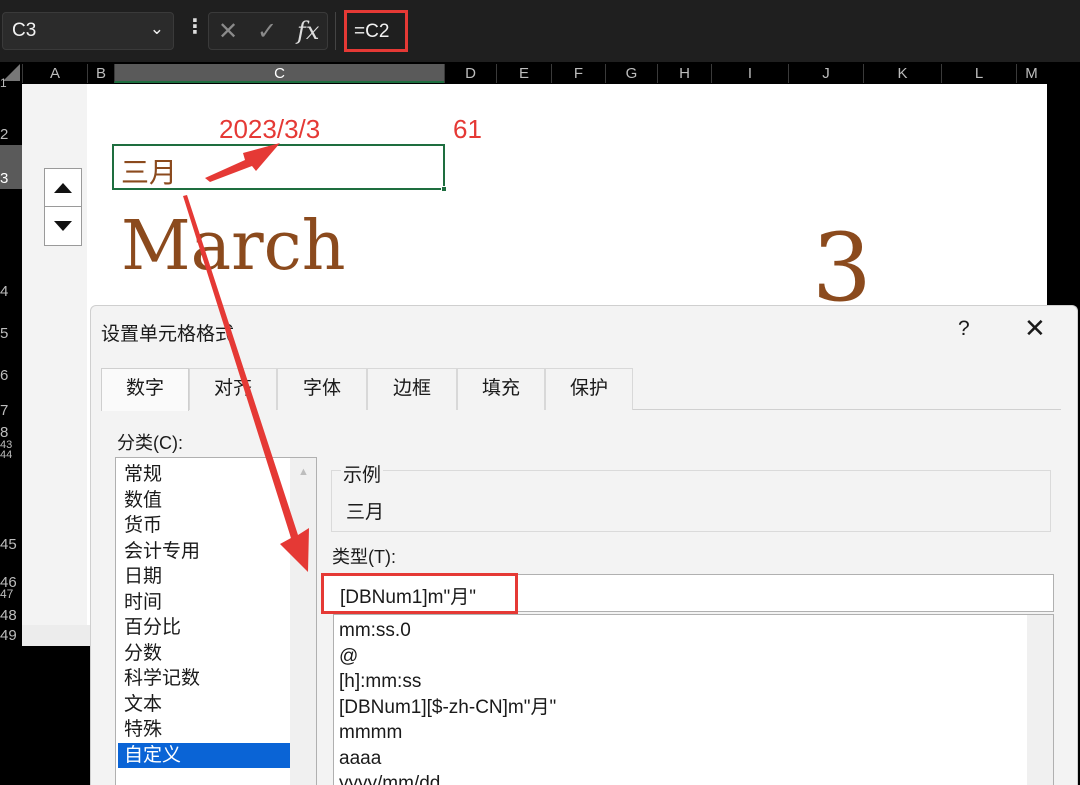 The image size is (1080, 785). I want to click on cell-c2: 2023/3/3, so click(269, 129).